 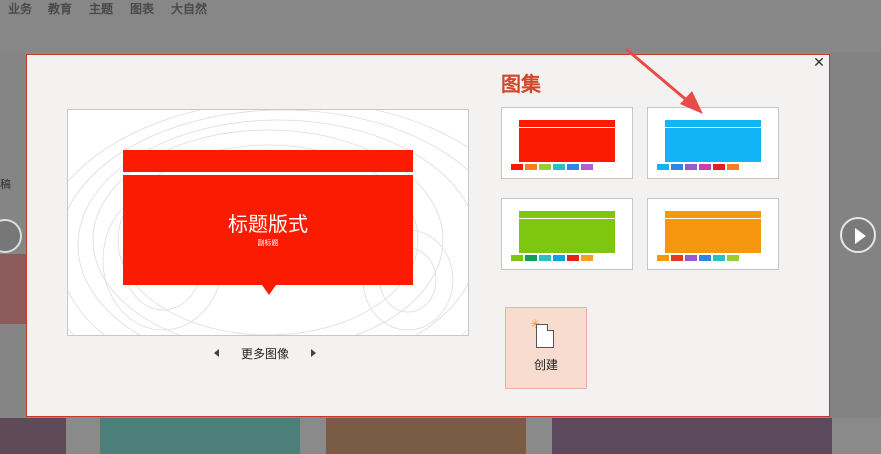 I want to click on background-left-panel, so click(x=13, y=253).